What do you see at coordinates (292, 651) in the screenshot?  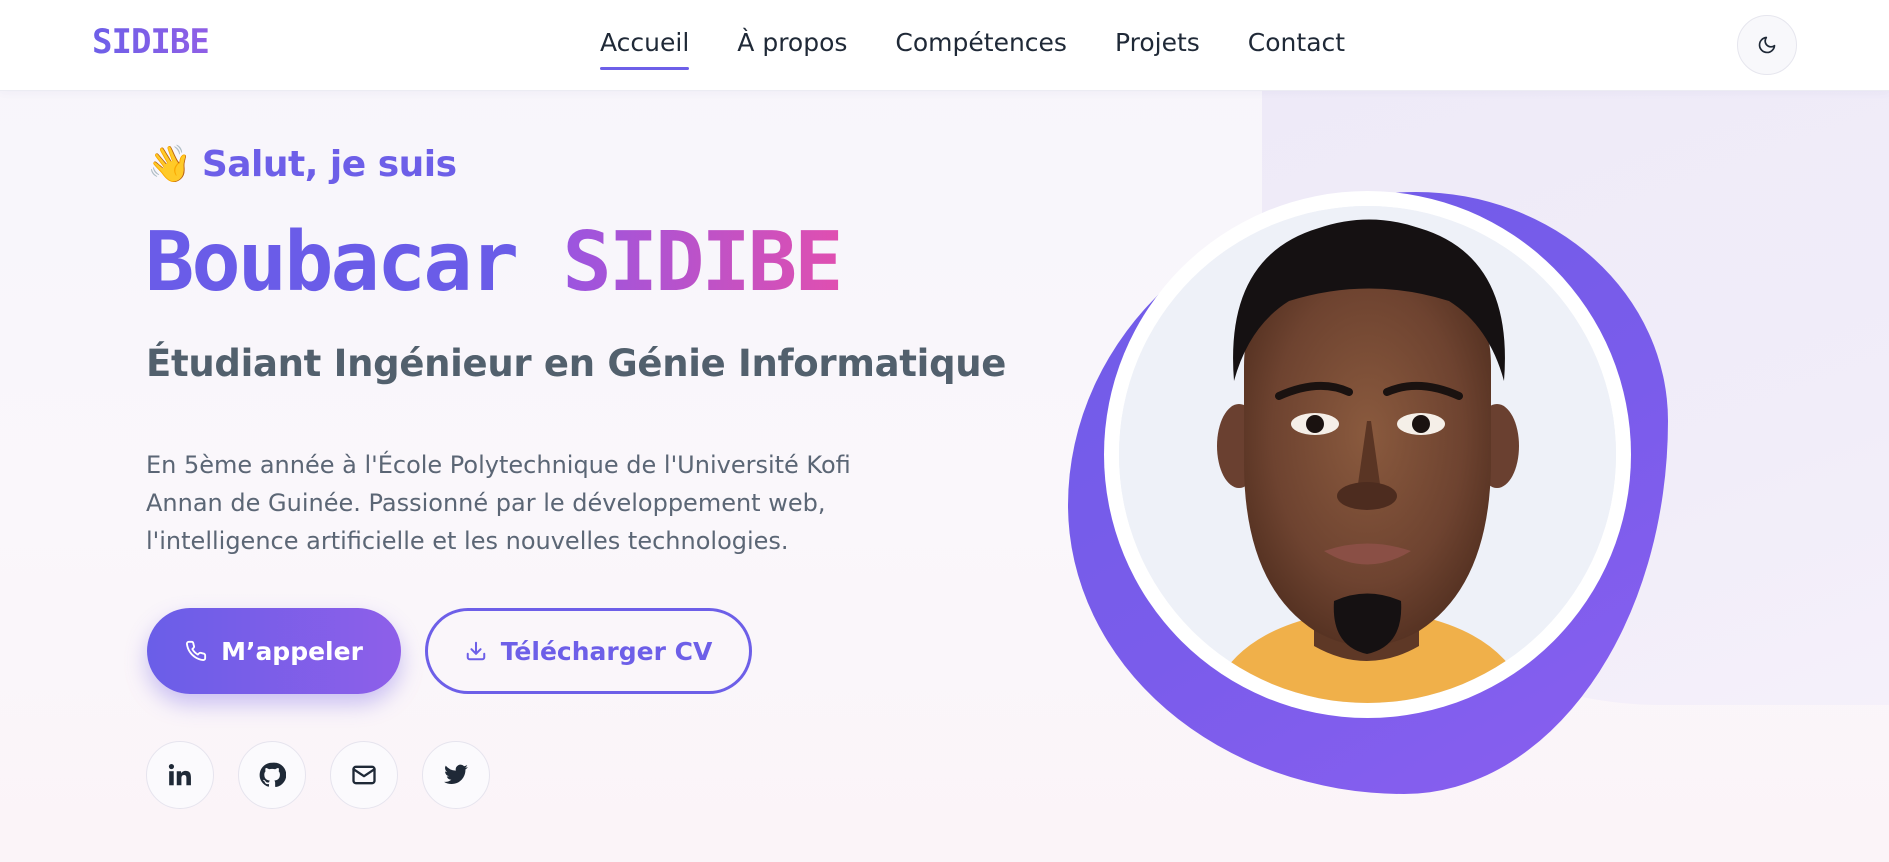 I see `call-button-label: M’appeler` at bounding box center [292, 651].